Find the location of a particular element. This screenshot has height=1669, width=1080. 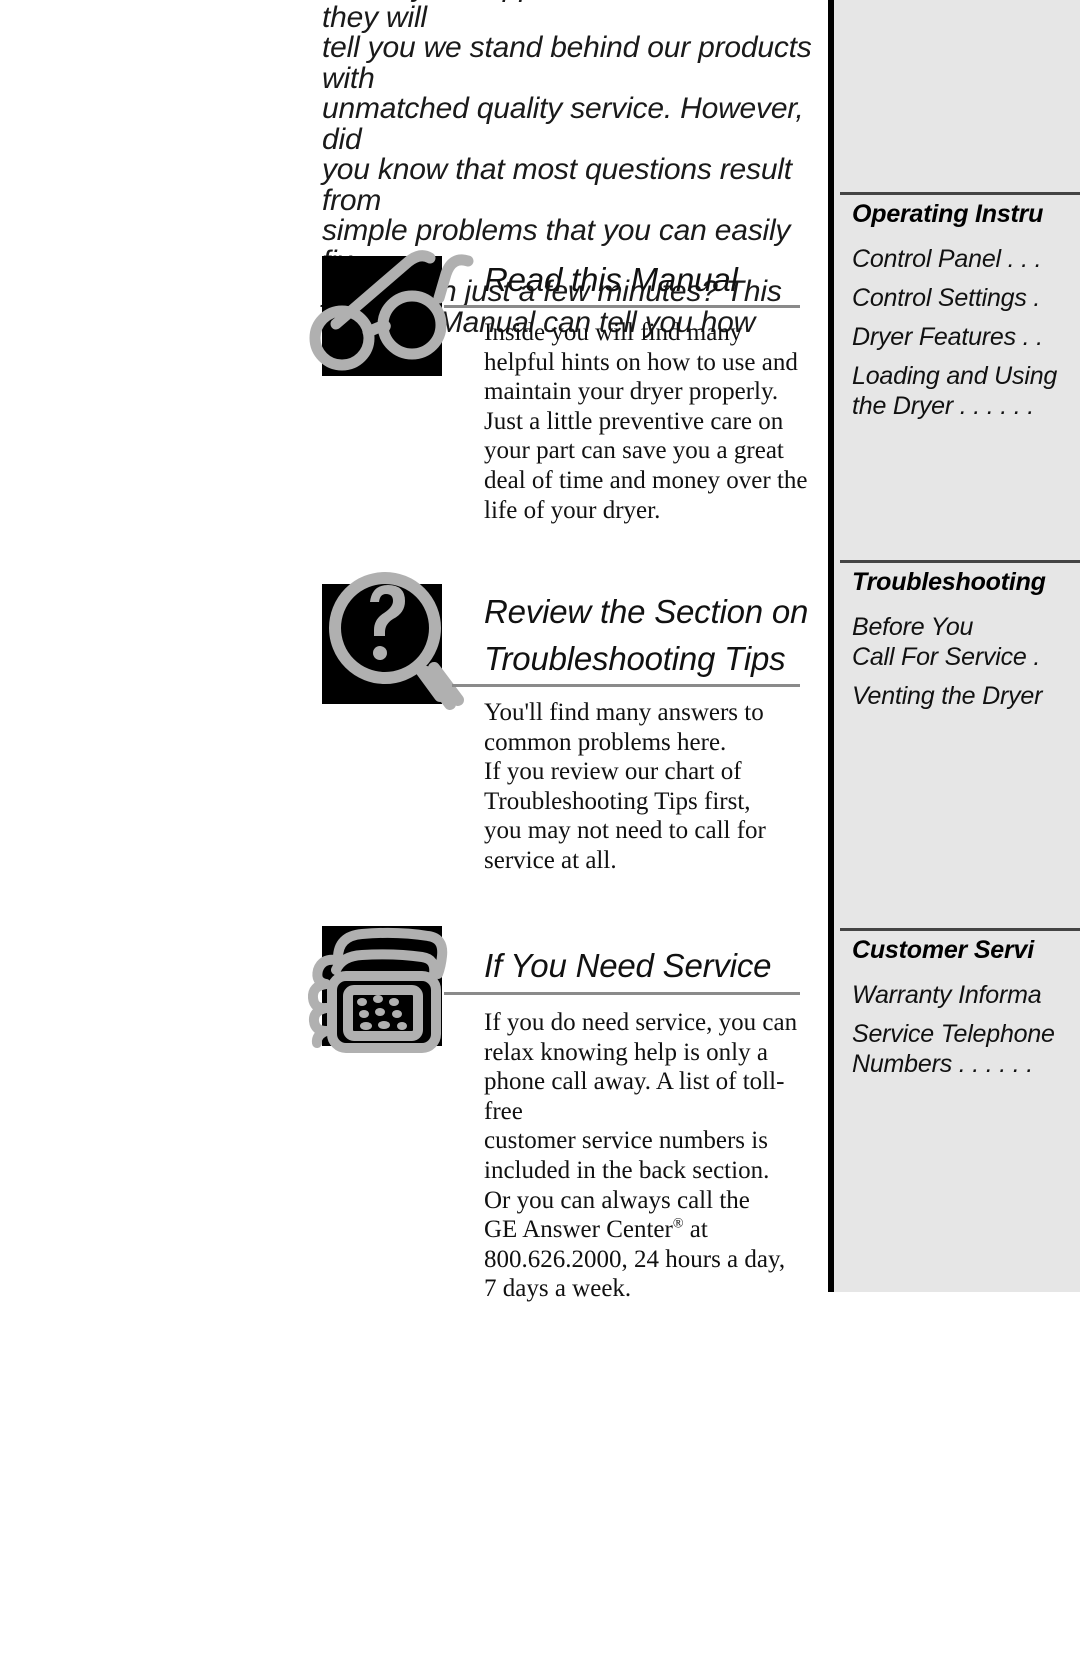

eyeglasses-icon-backdrop is located at coordinates (382, 316).